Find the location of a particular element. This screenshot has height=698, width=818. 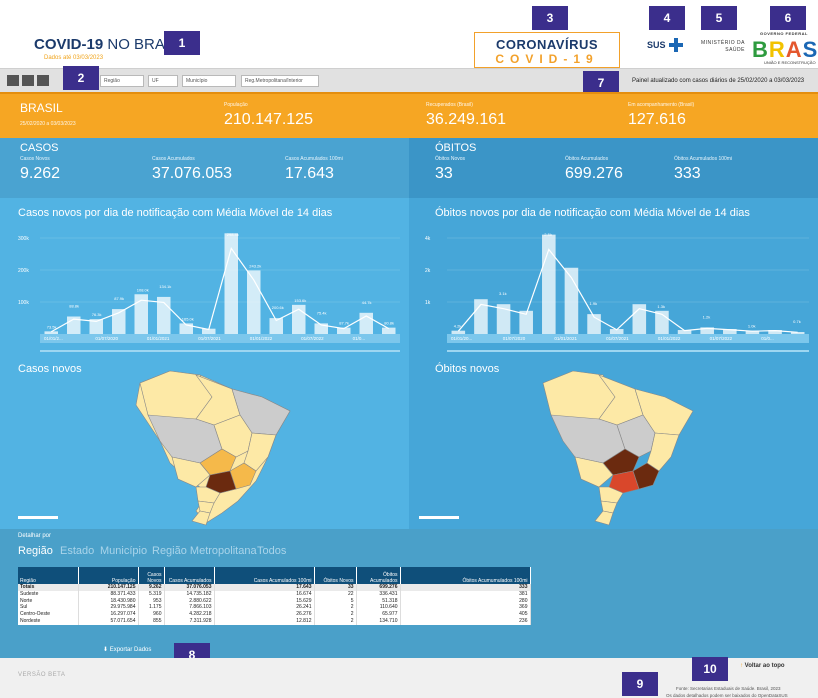

brasil-period: 25/02/2020 a 03/03/2023 is located at coordinates (48, 124).